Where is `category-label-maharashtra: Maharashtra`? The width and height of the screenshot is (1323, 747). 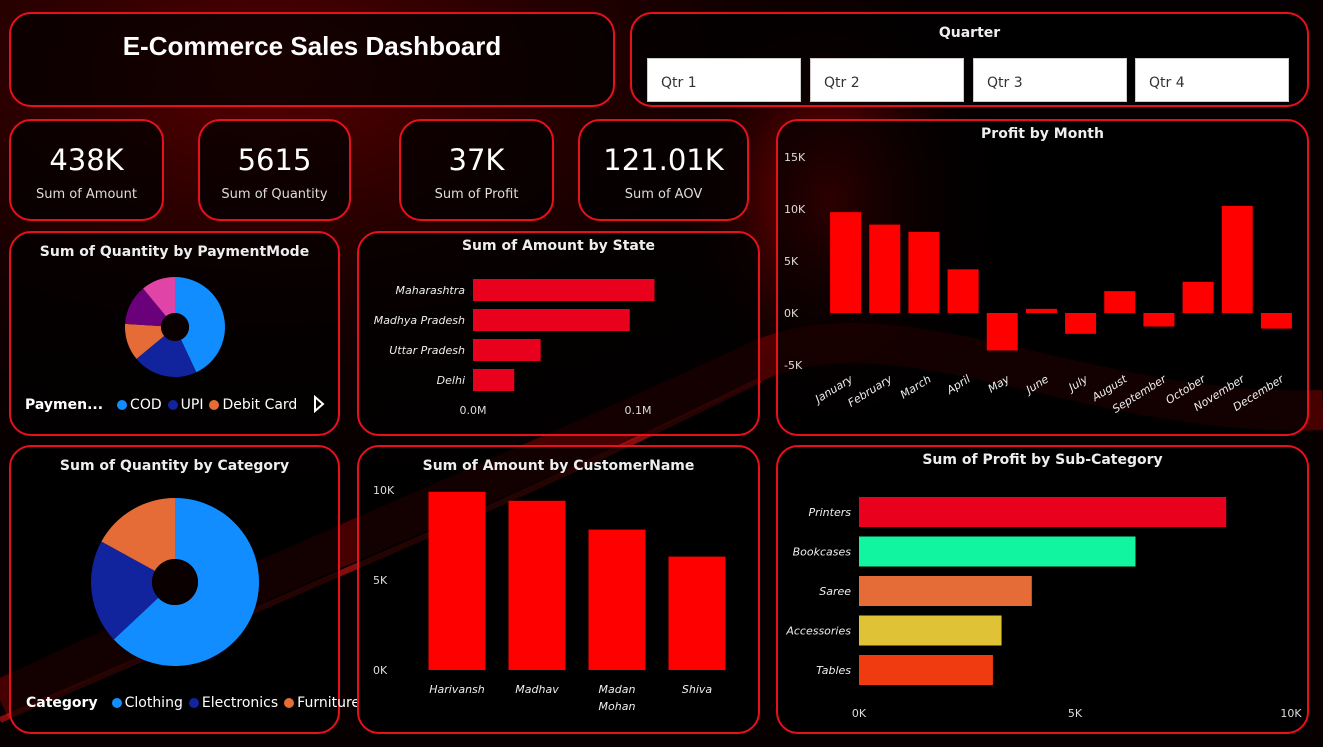 category-label-maharashtra: Maharashtra is located at coordinates (431, 290).